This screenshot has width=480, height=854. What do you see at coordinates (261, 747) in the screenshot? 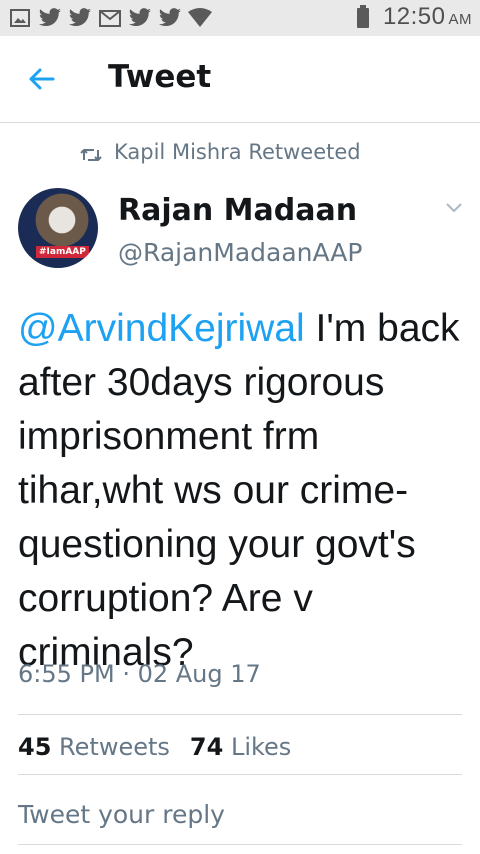
I see `likes-label: Likes` at bounding box center [261, 747].